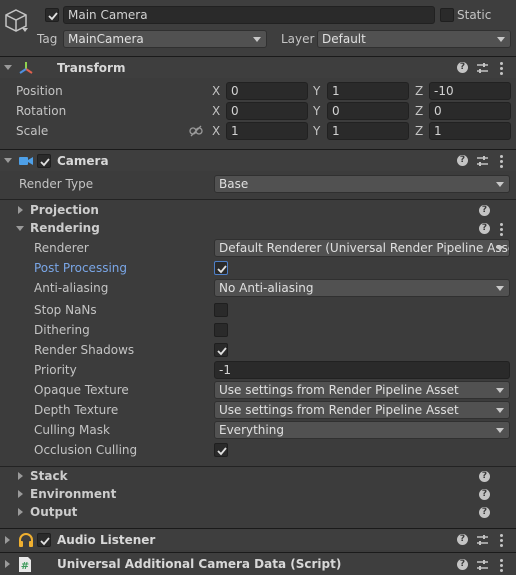 The height and width of the screenshot is (575, 516). What do you see at coordinates (73, 494) in the screenshot?
I see `environment-foldout: Environment` at bounding box center [73, 494].